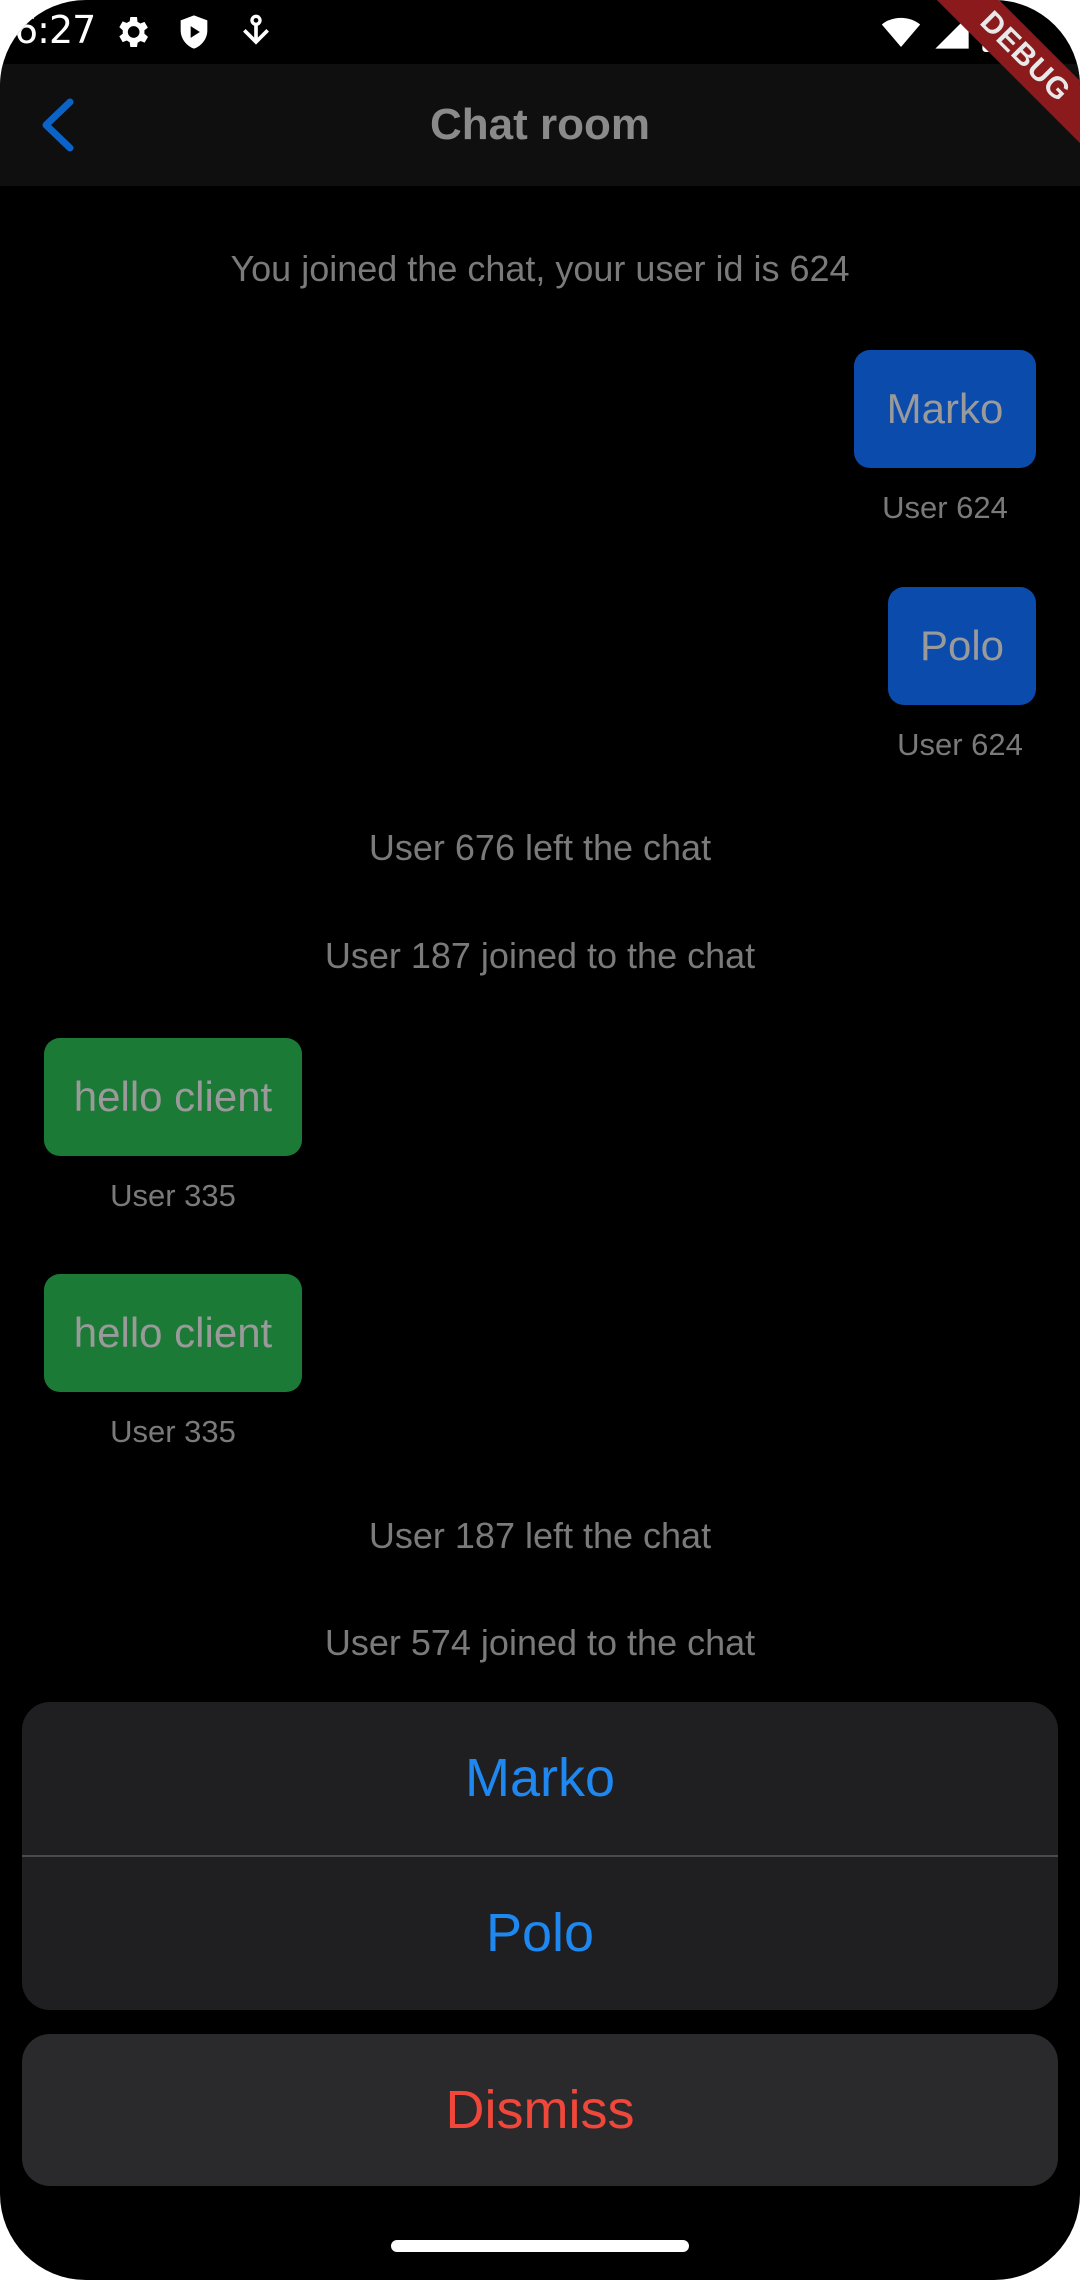 This screenshot has height=2280, width=1080. What do you see at coordinates (132, 32) in the screenshot?
I see `settings-icon` at bounding box center [132, 32].